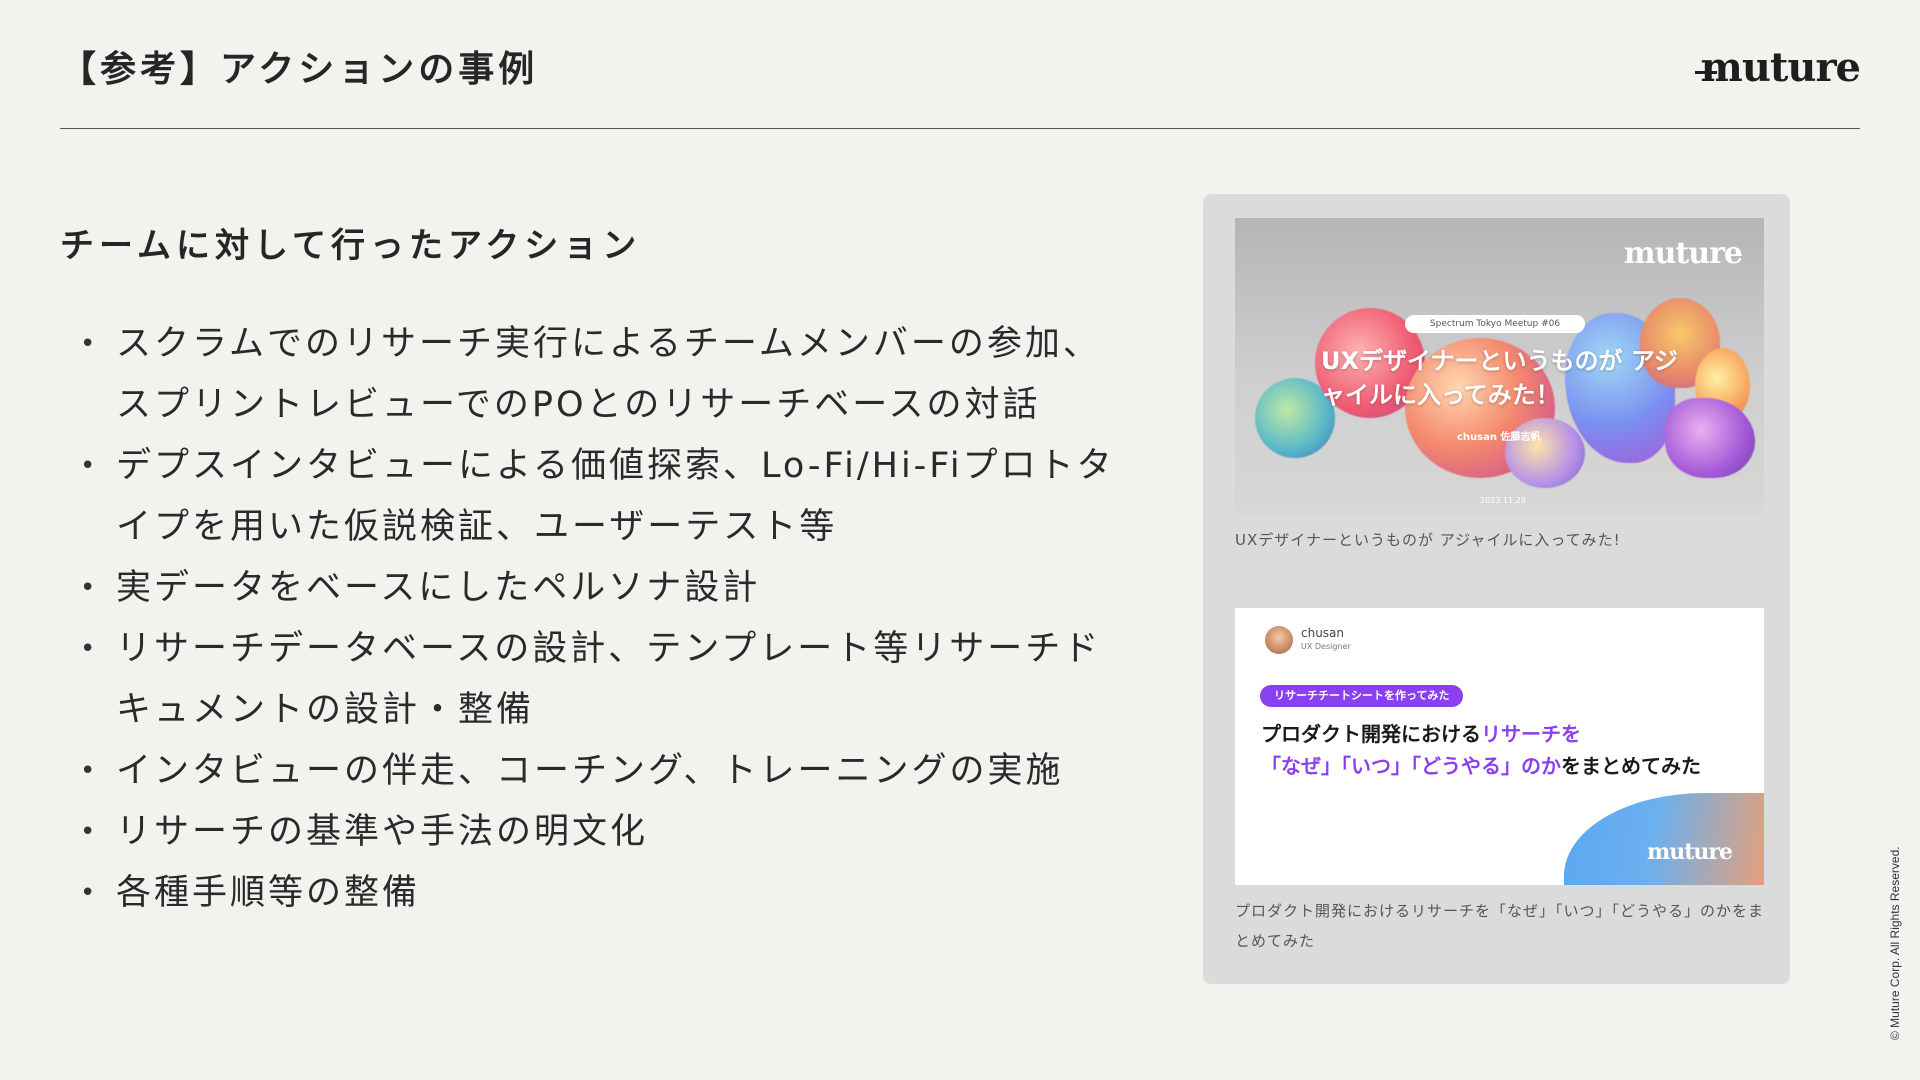 The image size is (1920, 1080). What do you see at coordinates (1495, 324) in the screenshot?
I see `event-pill: Spectrum Tokyo Meetup #06` at bounding box center [1495, 324].